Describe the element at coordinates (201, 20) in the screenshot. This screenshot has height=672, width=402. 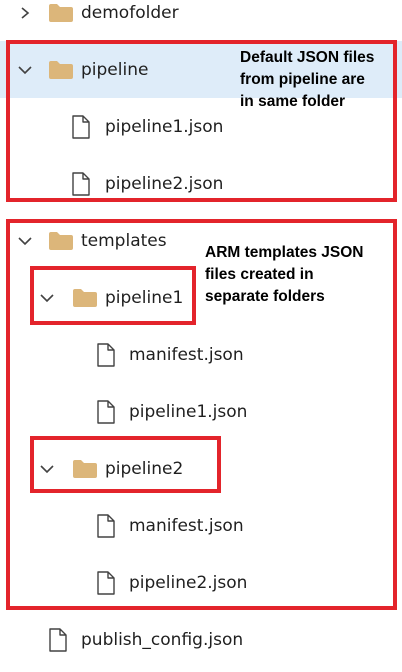
I see `tree-folder-demofolder: demofolder` at that location.